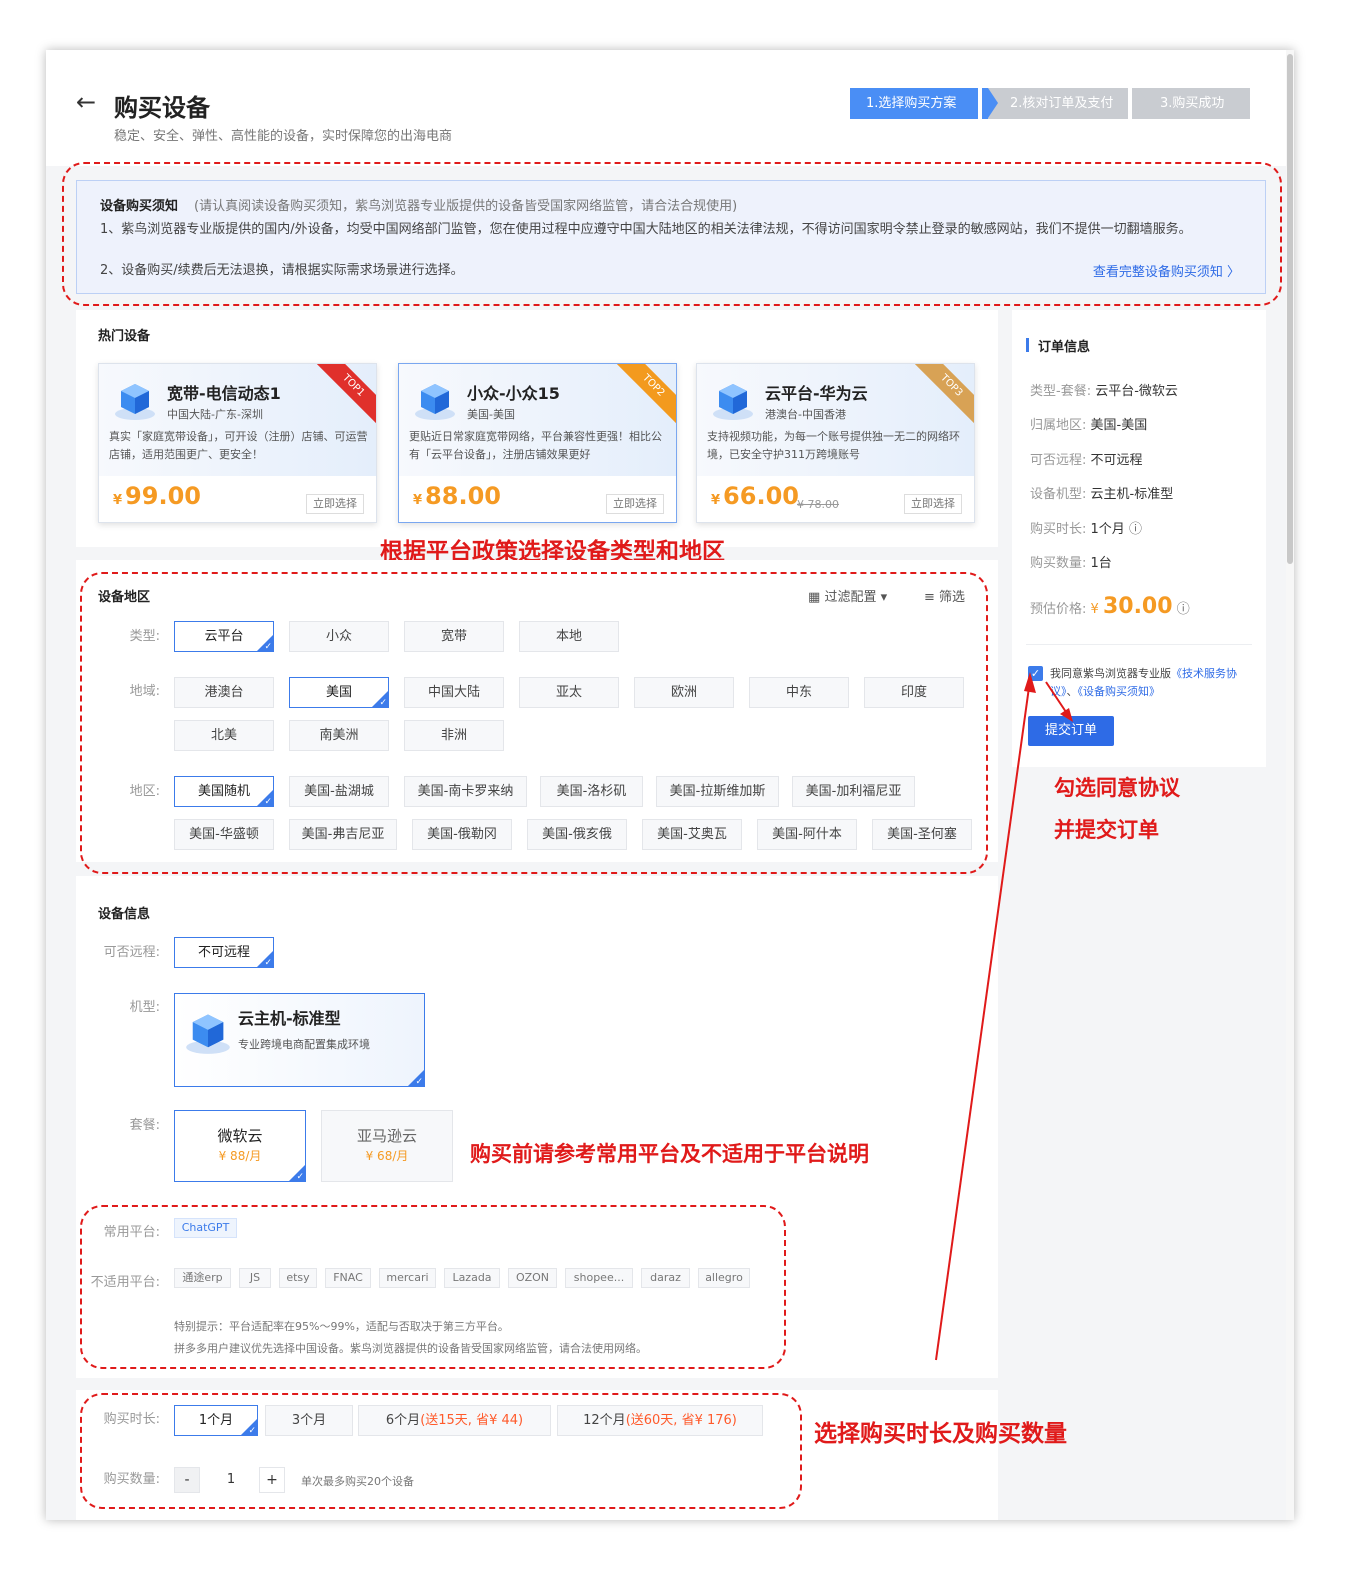 This screenshot has height=1580, width=1352. I want to click on step-2: 2.核对订单及支付, so click(1063, 103).